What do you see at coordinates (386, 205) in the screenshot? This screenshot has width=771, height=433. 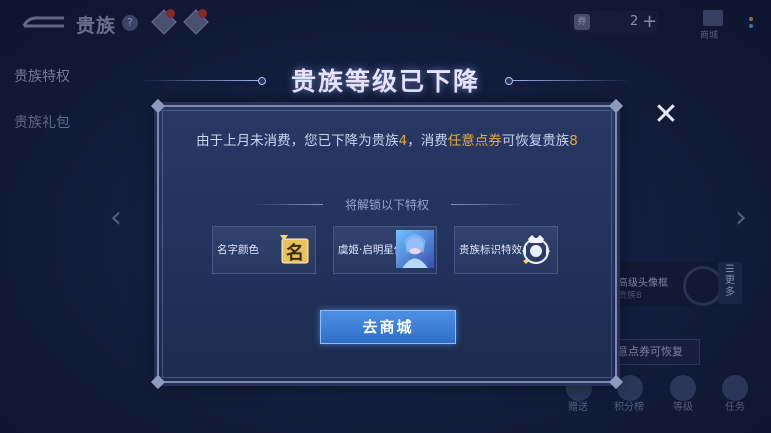 I see `unlock-label: 将解锁以下特权` at bounding box center [386, 205].